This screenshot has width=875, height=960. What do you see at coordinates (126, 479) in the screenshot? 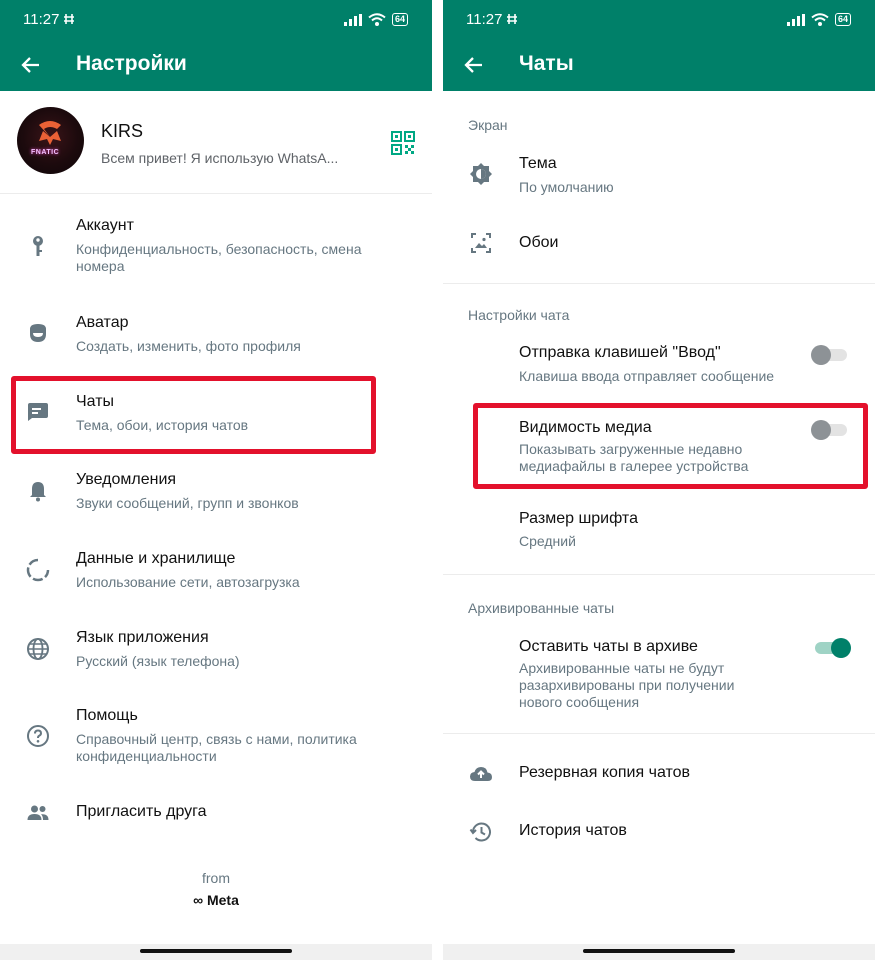
I see `item-title: Уведомления` at bounding box center [126, 479].